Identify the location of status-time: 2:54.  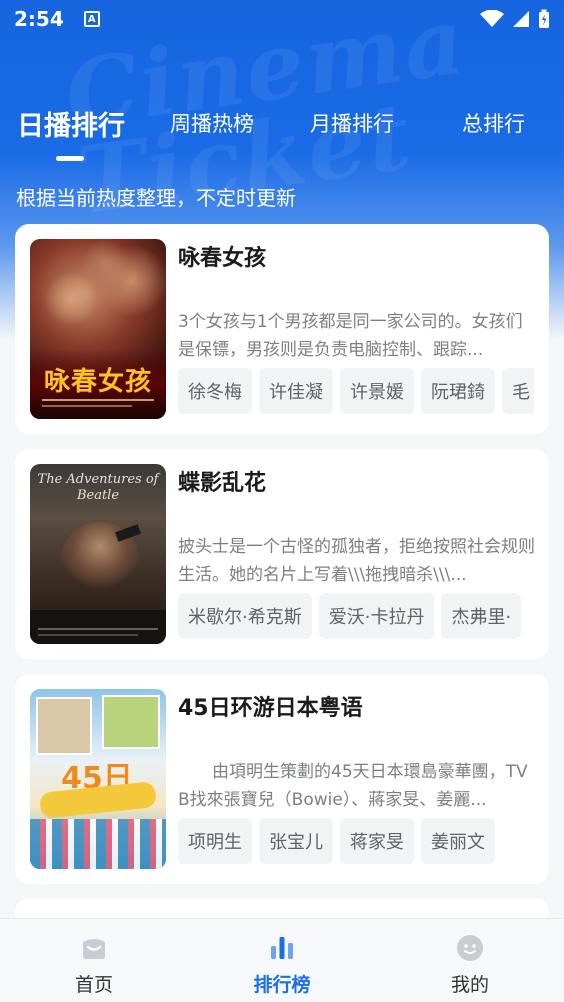
(39, 19).